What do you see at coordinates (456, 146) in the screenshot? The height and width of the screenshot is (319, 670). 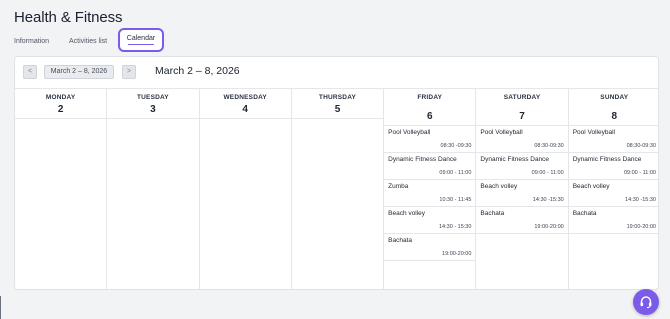 I see `event-time: 08:30 -09:30` at bounding box center [456, 146].